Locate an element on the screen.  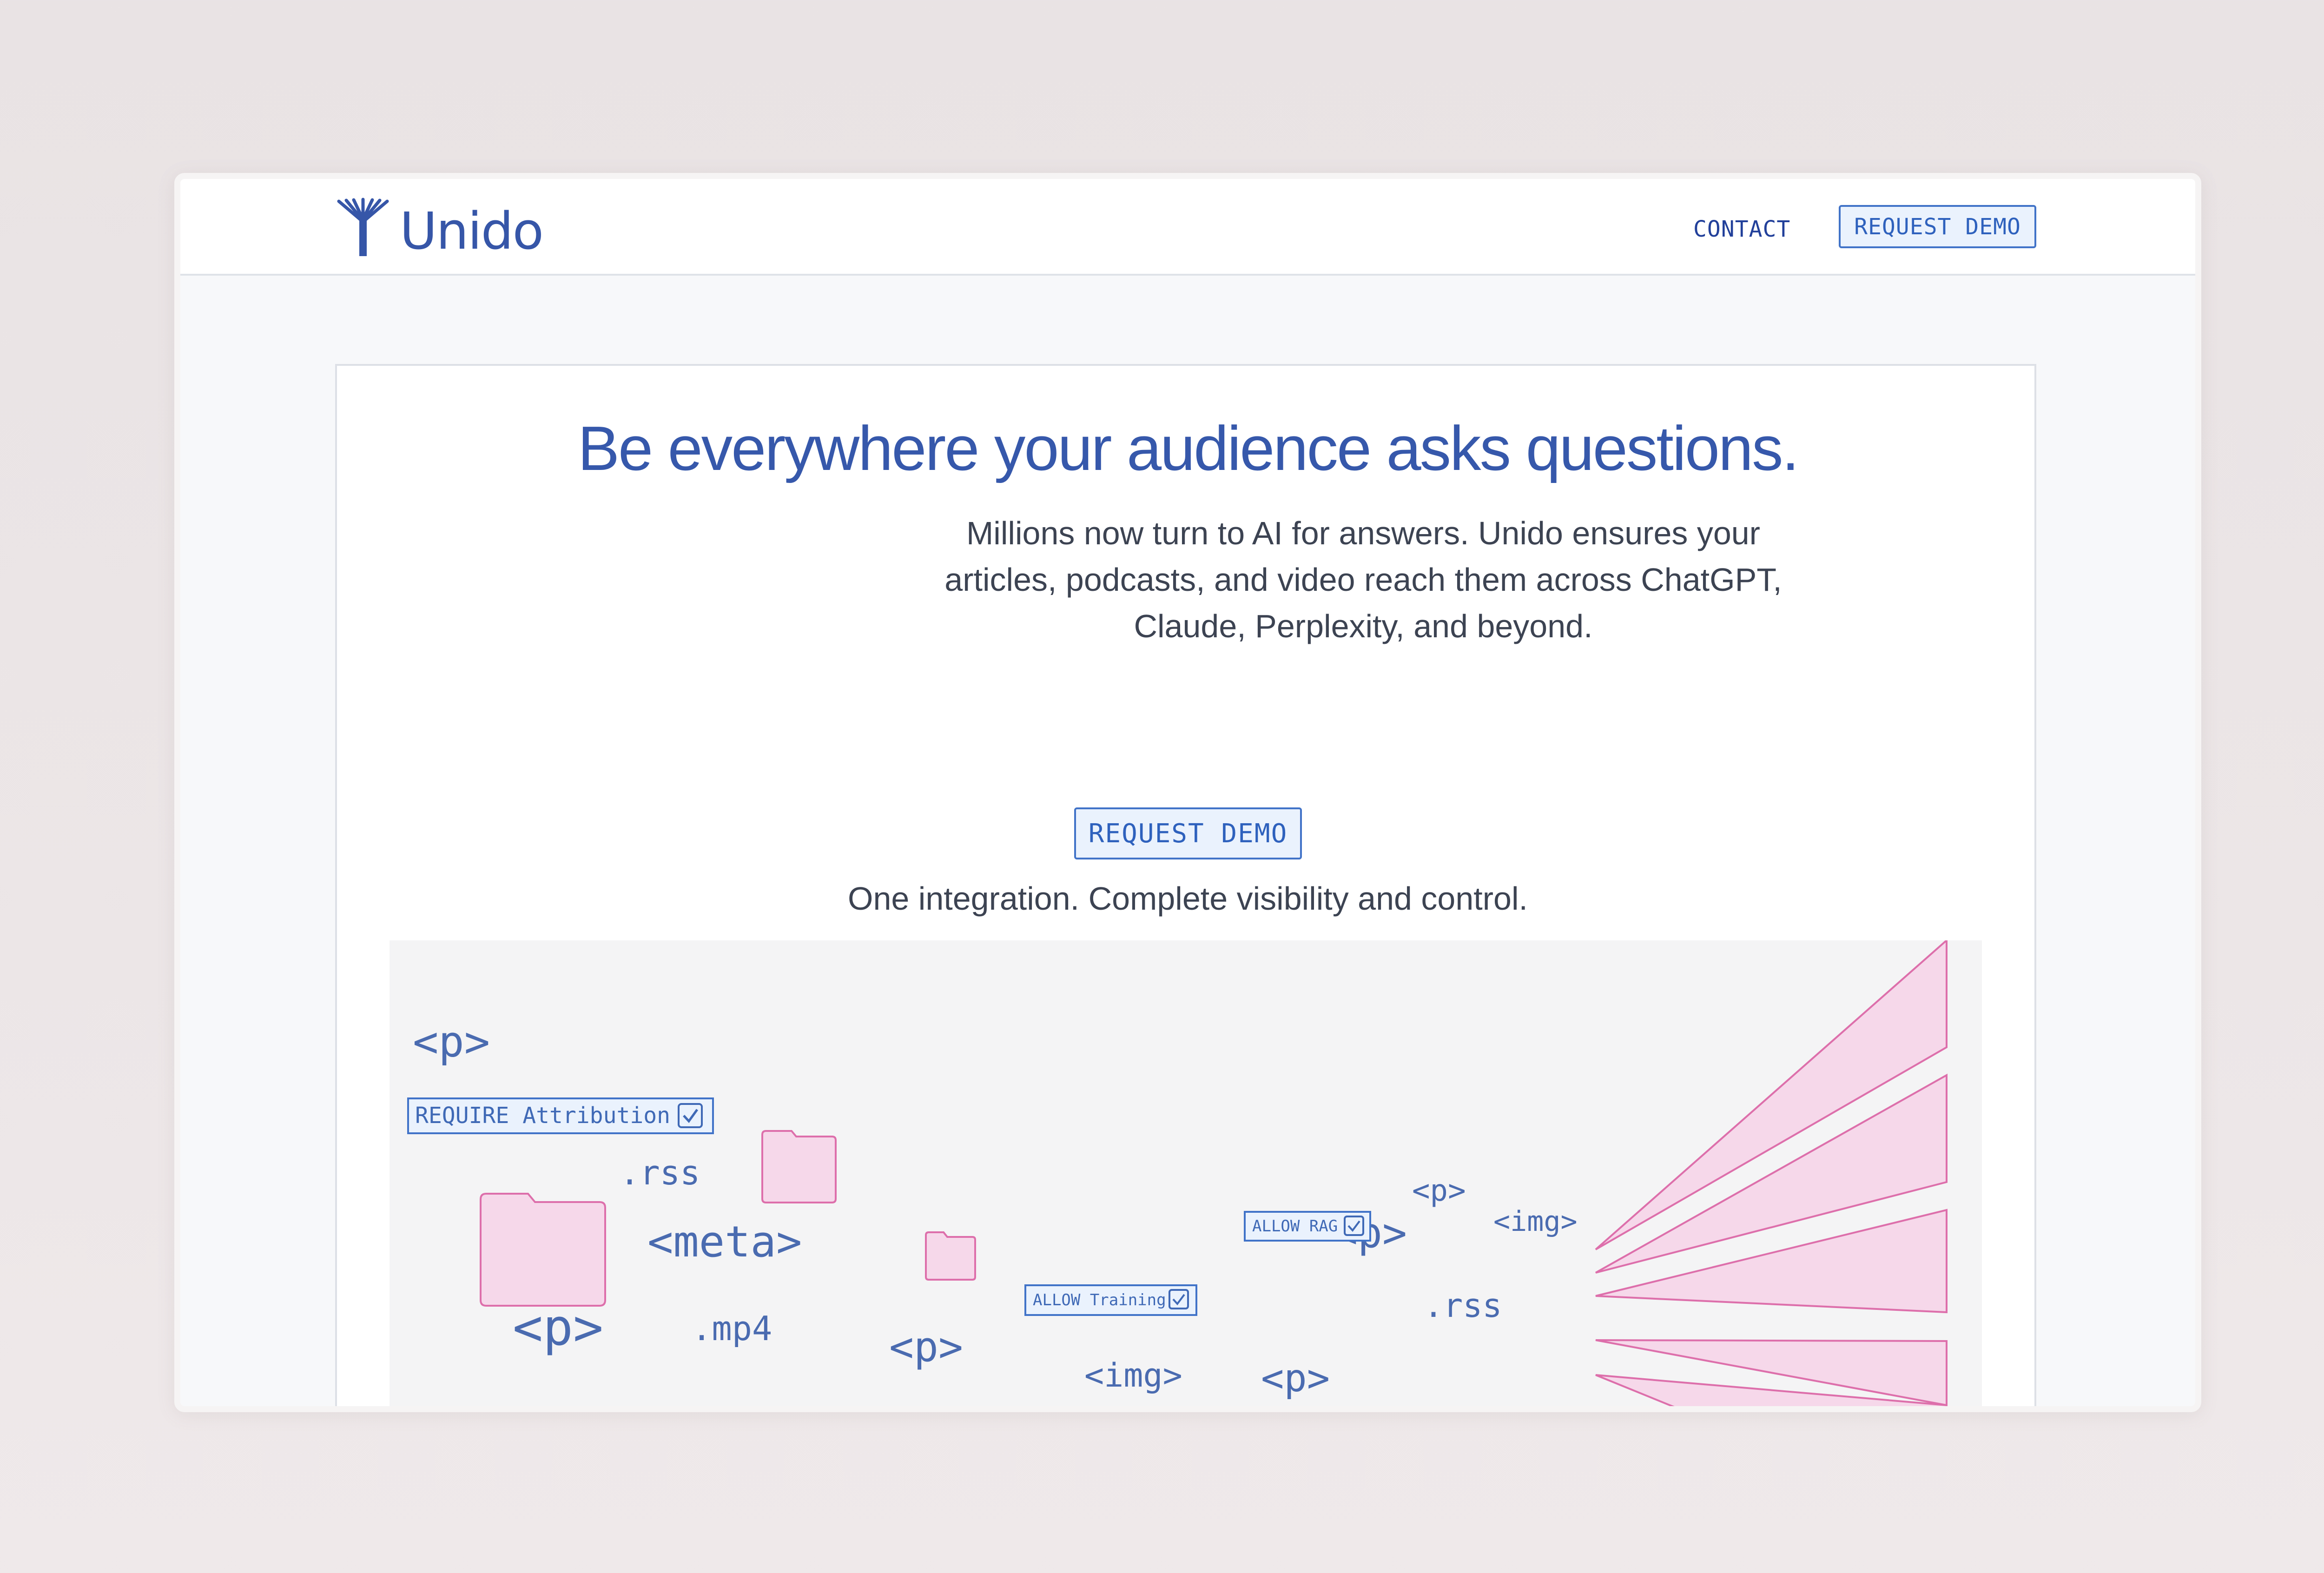
brand-name: Unido is located at coordinates (472, 231).